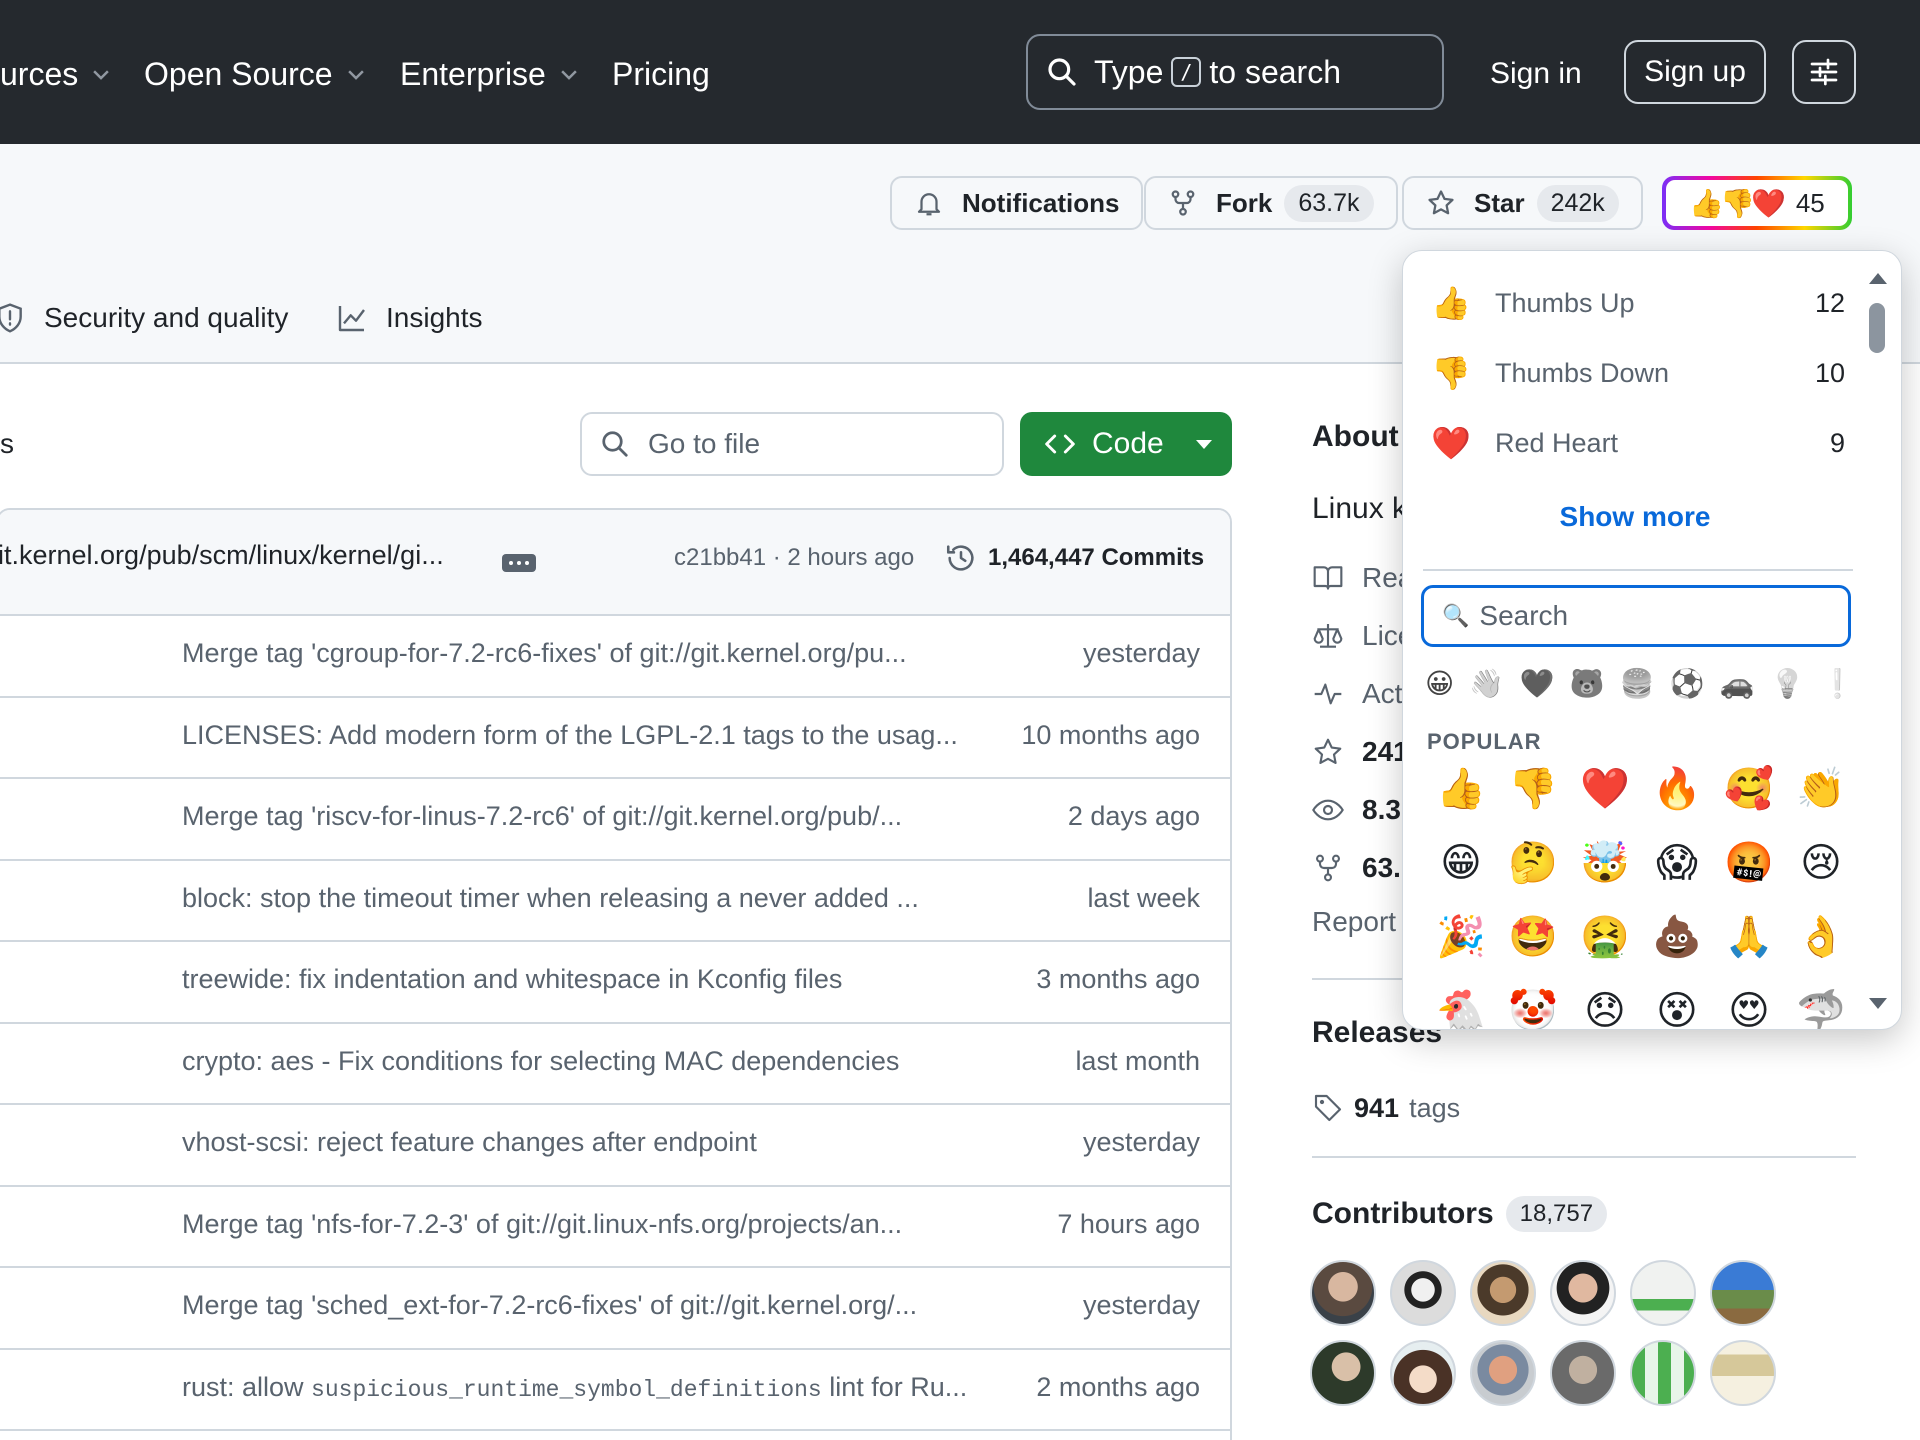 The width and height of the screenshot is (1920, 1440). What do you see at coordinates (1271, 203) in the screenshot?
I see `fork-button: Fork 63.7k` at bounding box center [1271, 203].